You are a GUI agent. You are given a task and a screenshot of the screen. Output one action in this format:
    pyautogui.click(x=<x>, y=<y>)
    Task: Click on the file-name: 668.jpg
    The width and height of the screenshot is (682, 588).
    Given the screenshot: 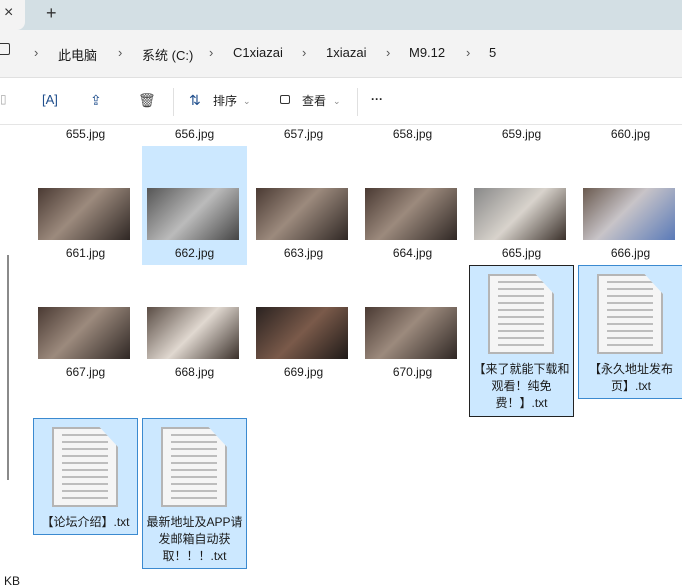 What is the action you would take?
    pyautogui.click(x=194, y=372)
    